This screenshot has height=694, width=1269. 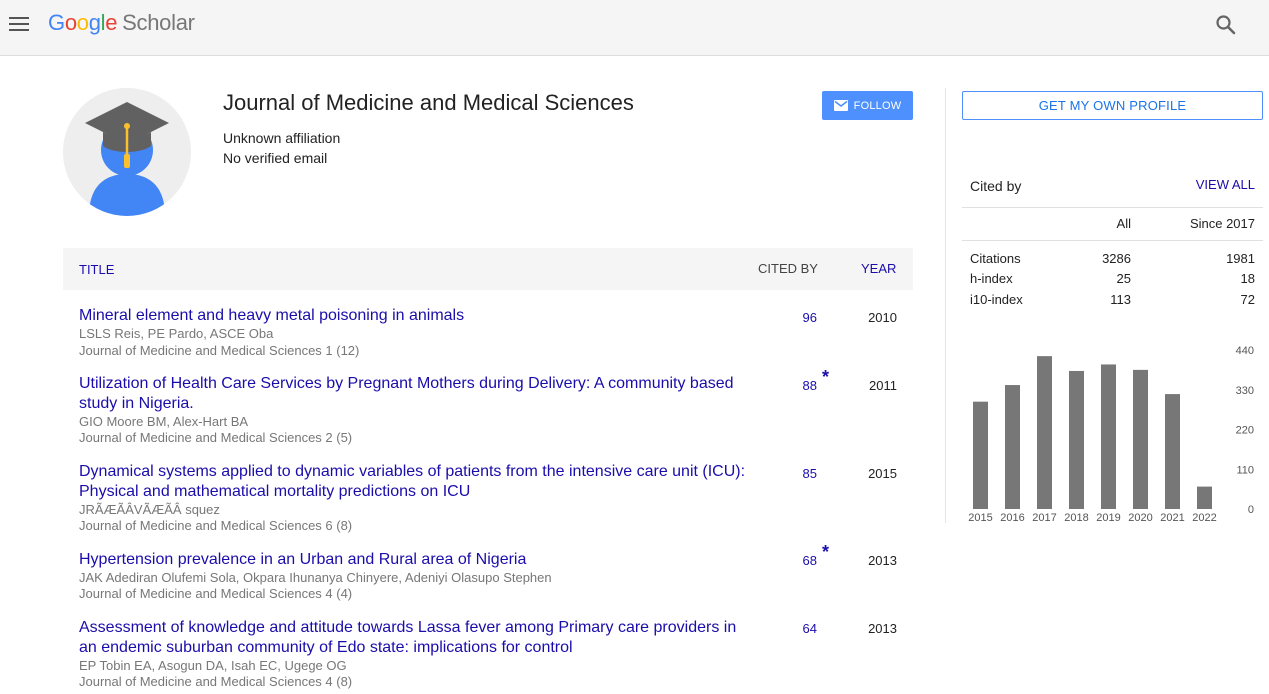 What do you see at coordinates (1247, 299) in the screenshot?
I see `stat-i10-index-since: 72` at bounding box center [1247, 299].